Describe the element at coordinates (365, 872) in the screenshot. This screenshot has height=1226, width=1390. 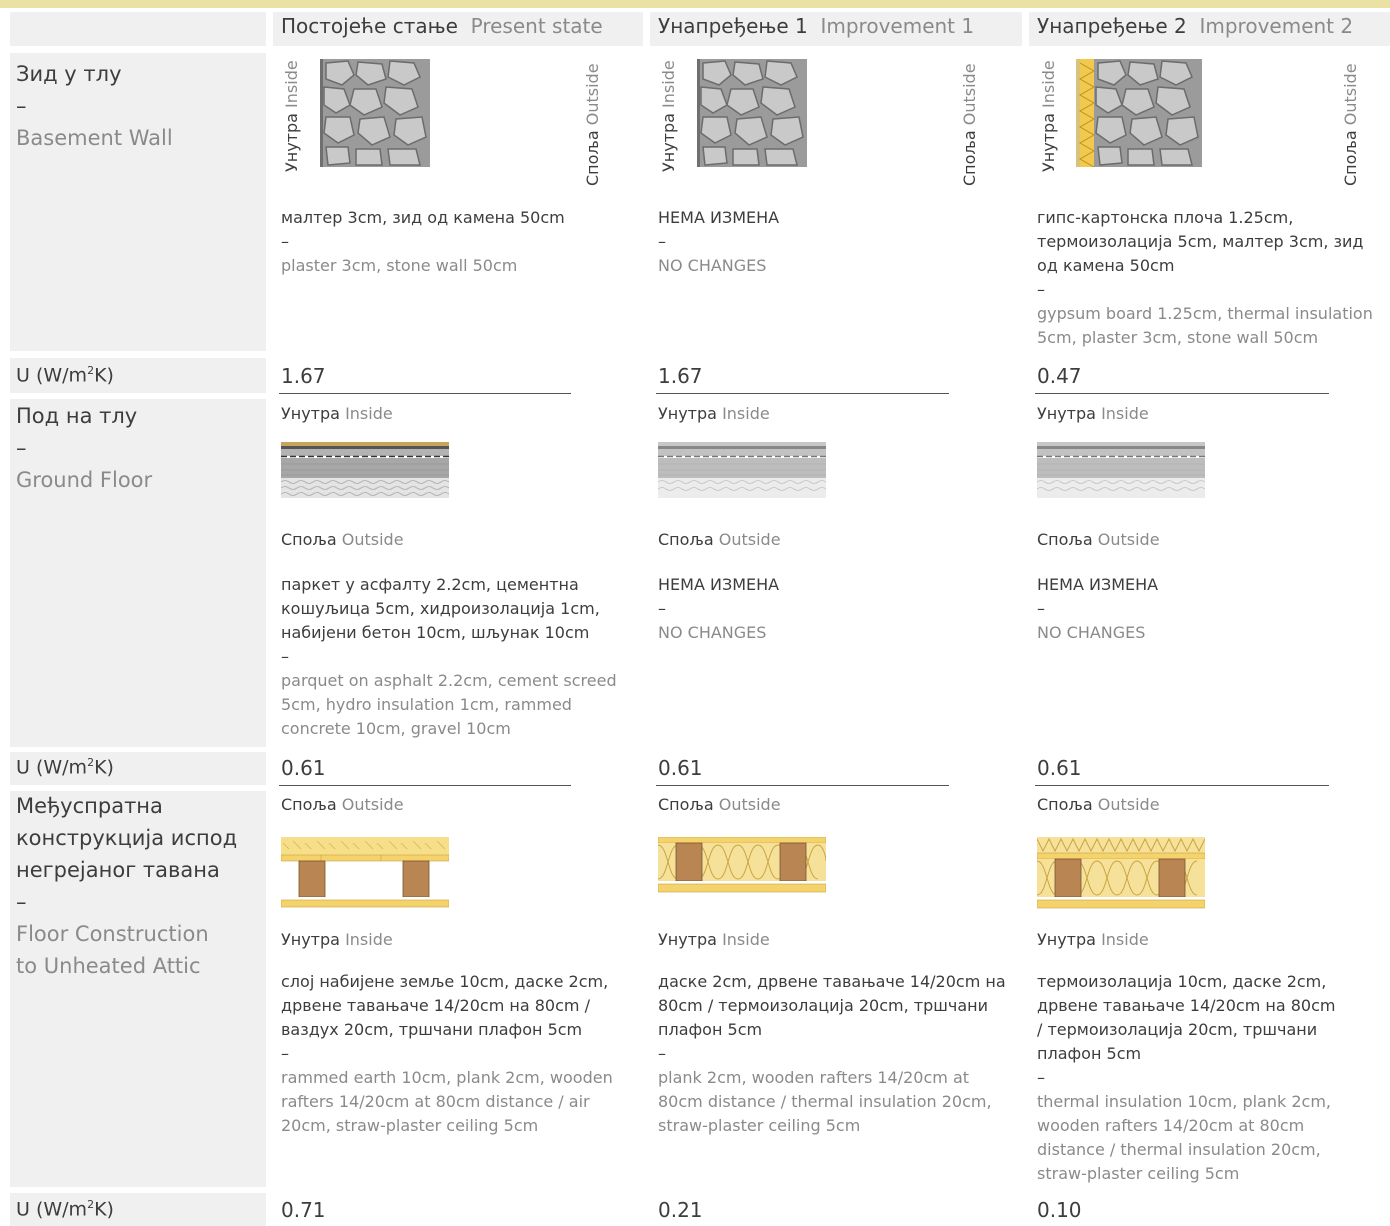
I see `attic-floor-illustration-present` at that location.